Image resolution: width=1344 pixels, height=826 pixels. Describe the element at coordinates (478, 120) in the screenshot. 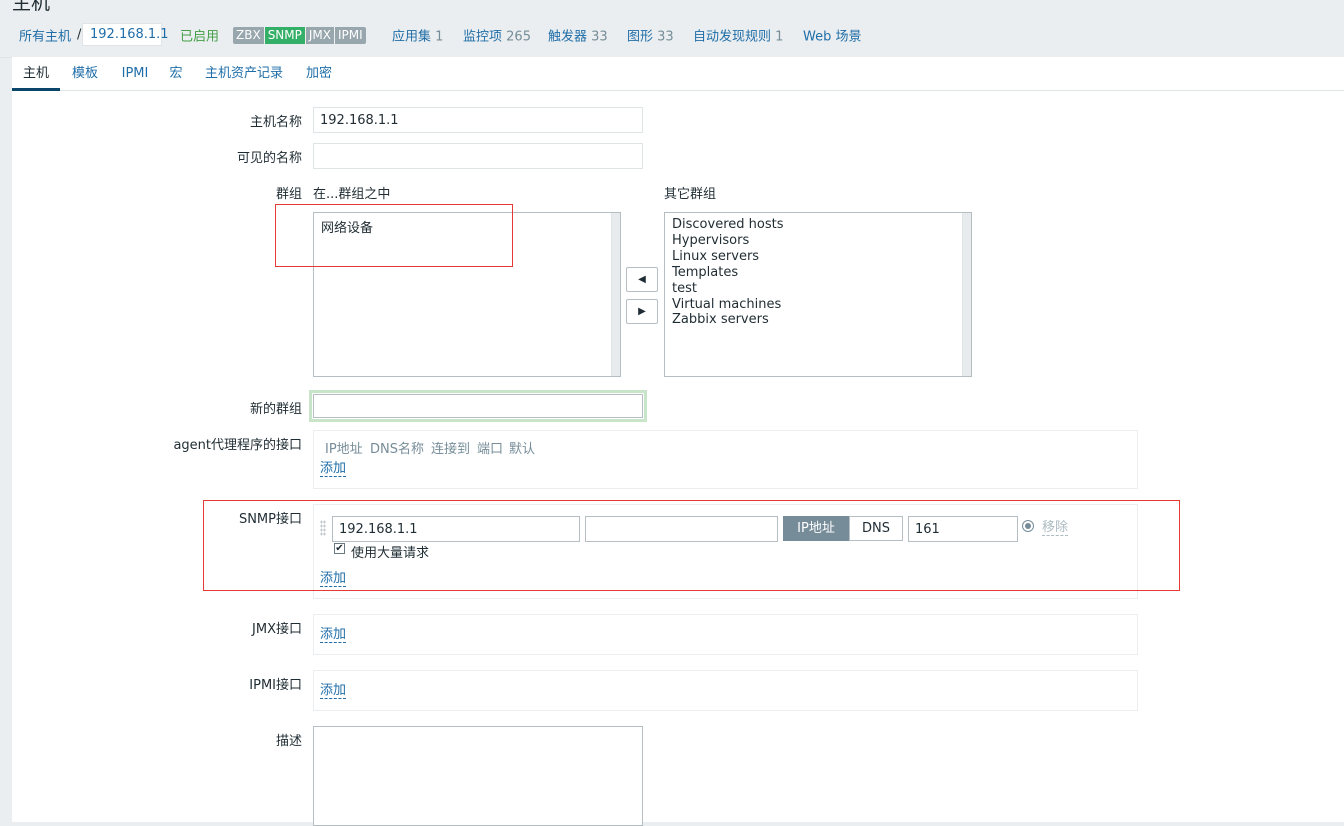

I see `host-name-input` at that location.